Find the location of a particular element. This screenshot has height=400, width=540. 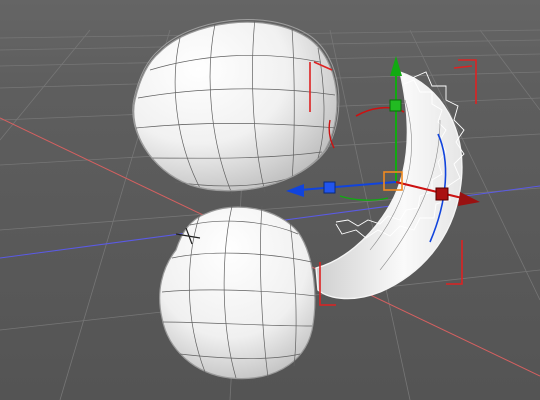

gizmo-y-arrow-icon is located at coordinates (396, 66).